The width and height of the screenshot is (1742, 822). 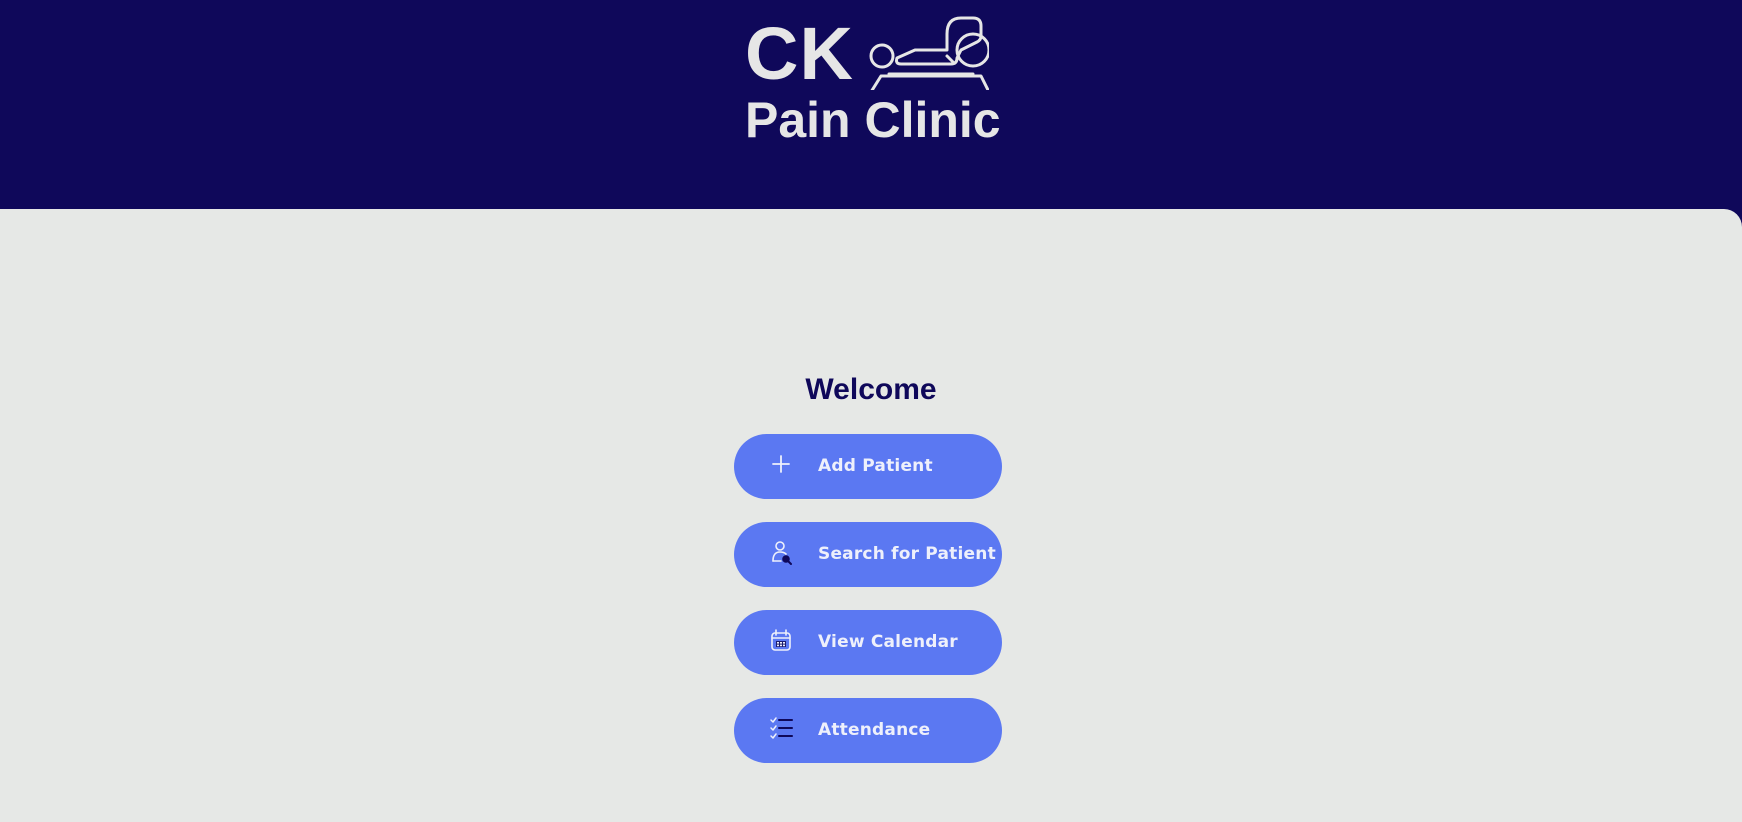 I want to click on view-calendar-button: View Calendar, so click(x=868, y=642).